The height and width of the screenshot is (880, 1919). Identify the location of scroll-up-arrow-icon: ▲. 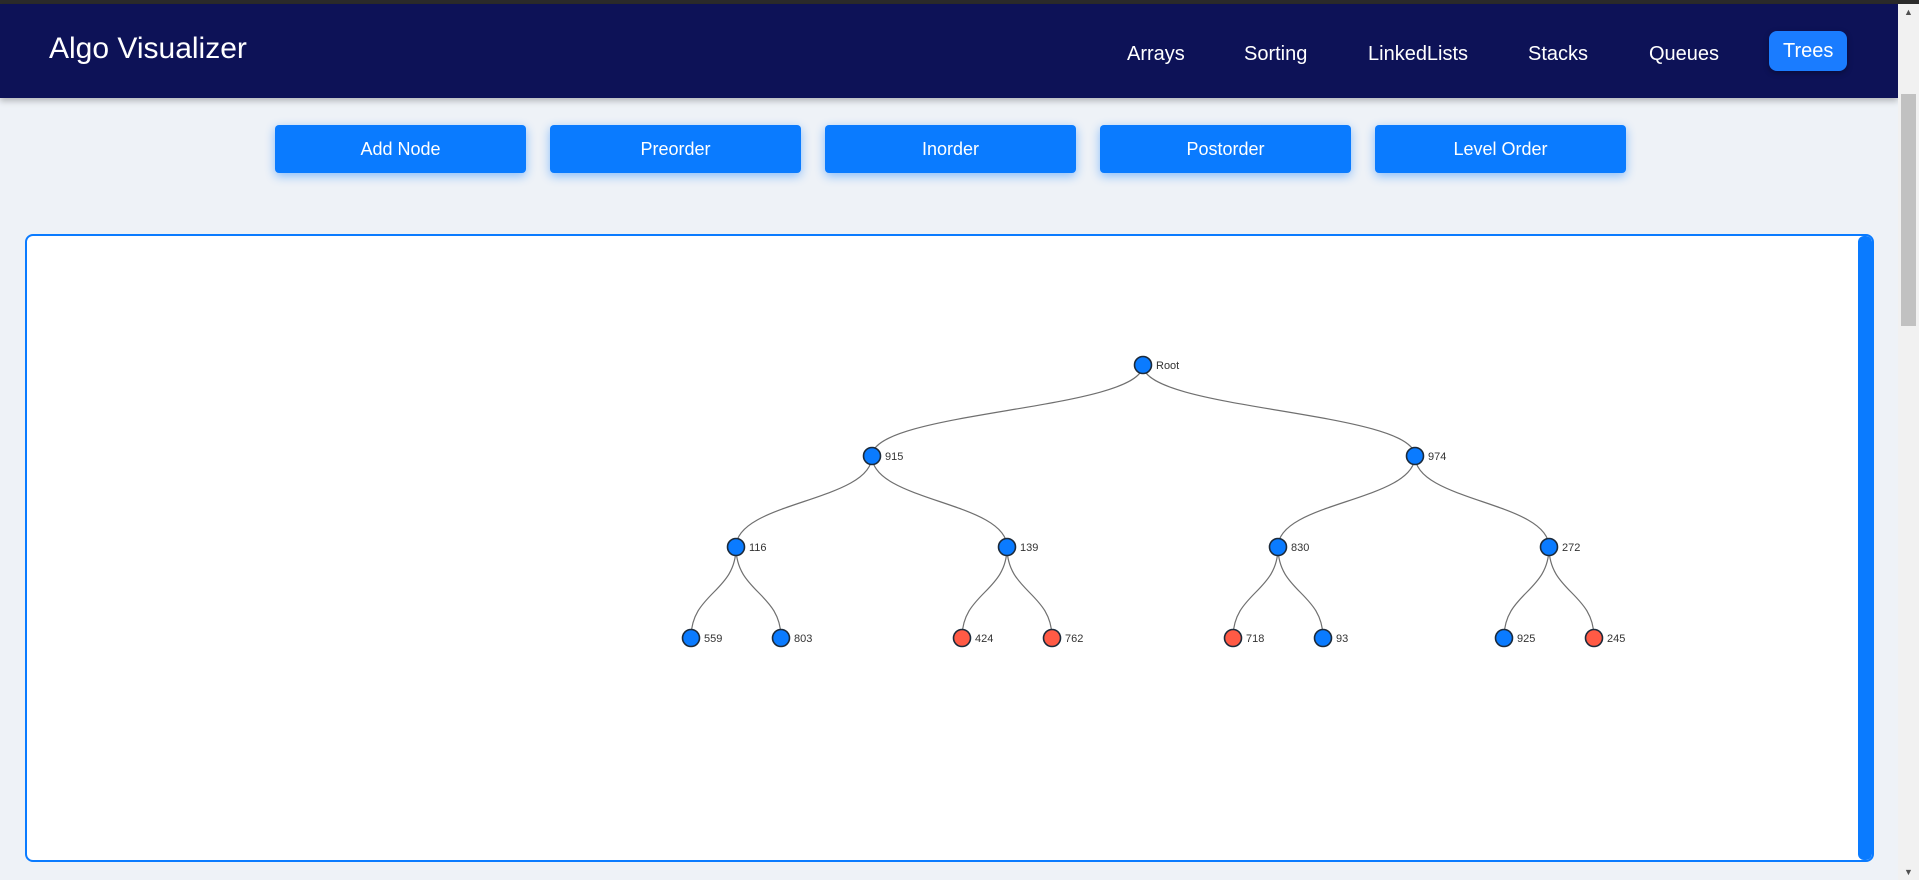
(1908, 12).